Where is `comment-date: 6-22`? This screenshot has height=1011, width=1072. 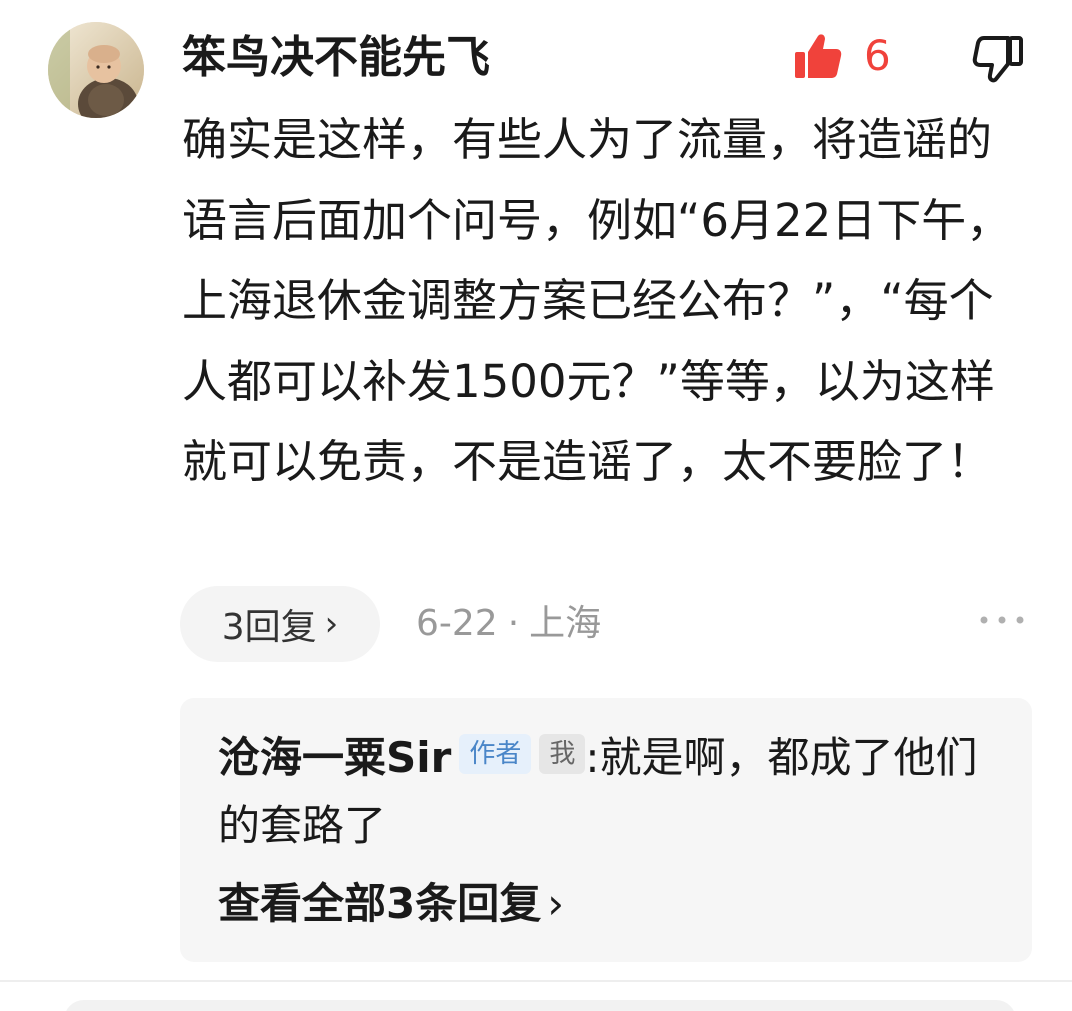
comment-date: 6-22 is located at coordinates (457, 623).